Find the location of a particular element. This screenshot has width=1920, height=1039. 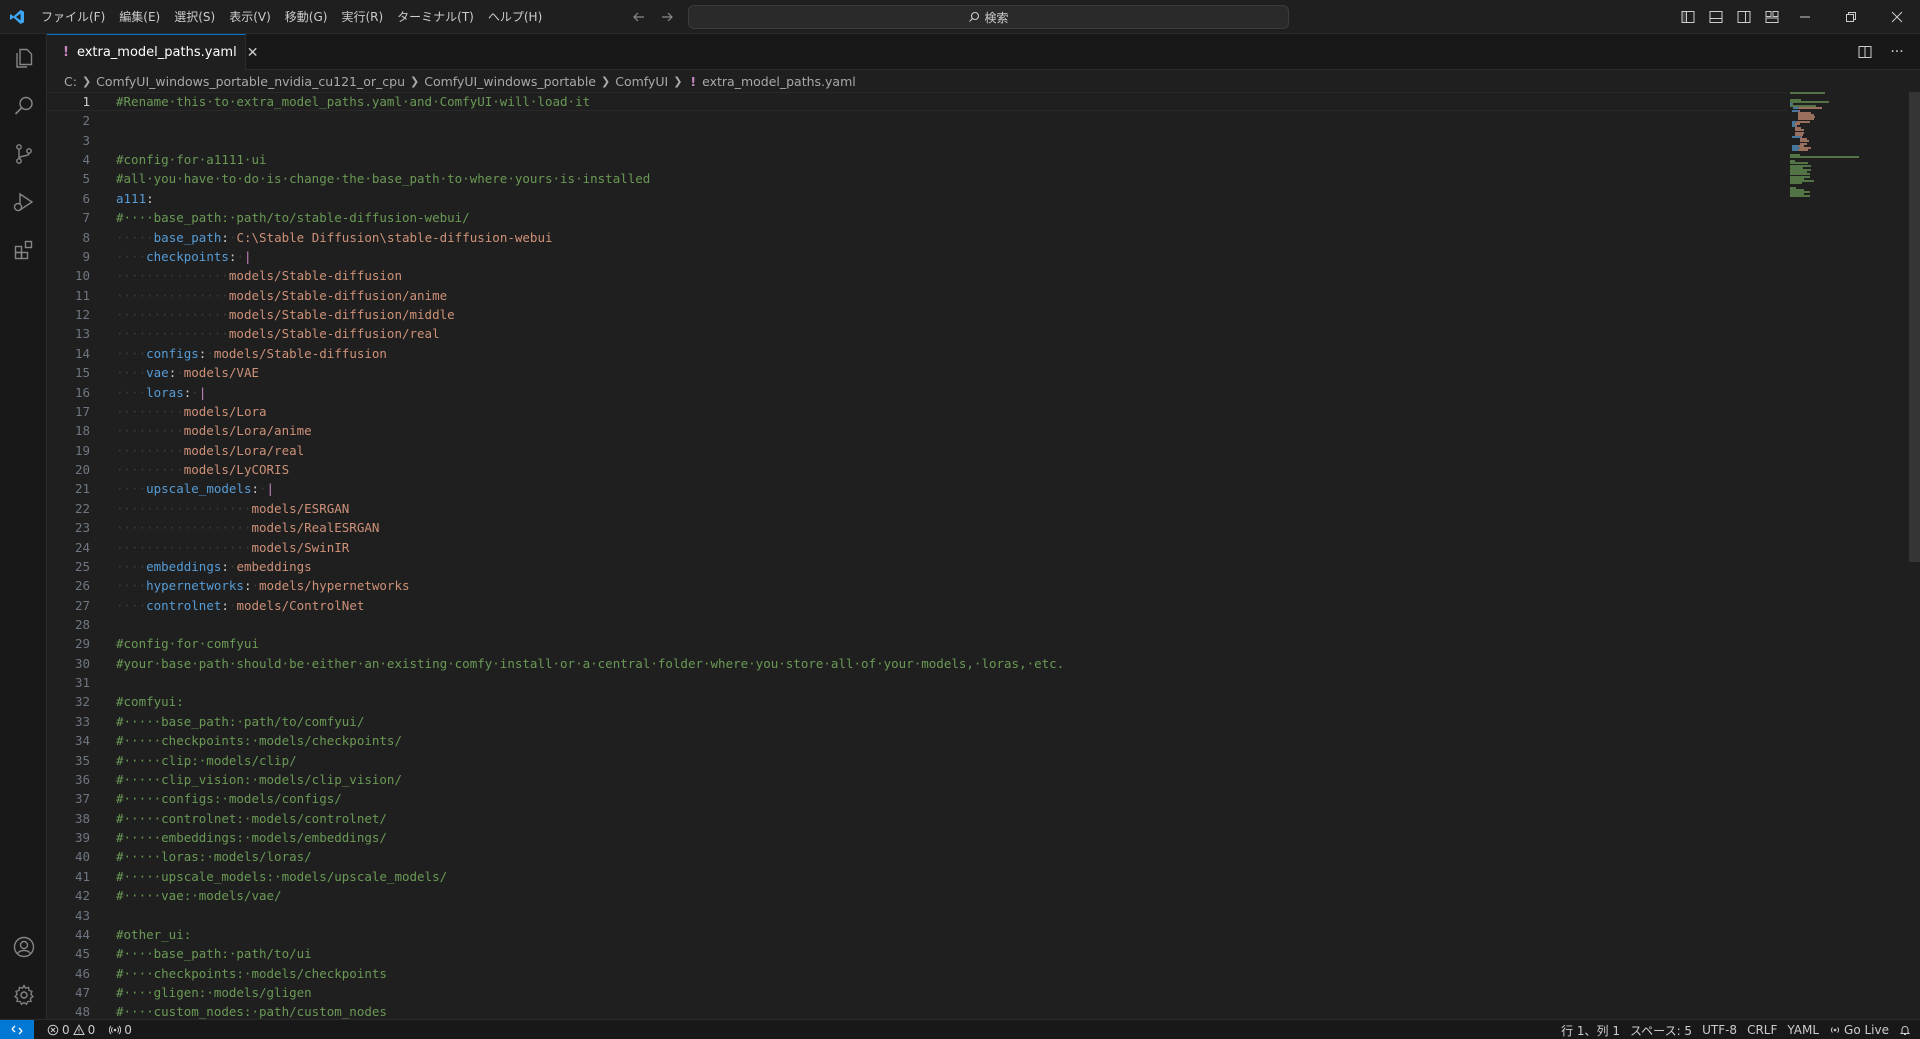

code-line: 29 #config·for·comfyui is located at coordinates (917, 643).